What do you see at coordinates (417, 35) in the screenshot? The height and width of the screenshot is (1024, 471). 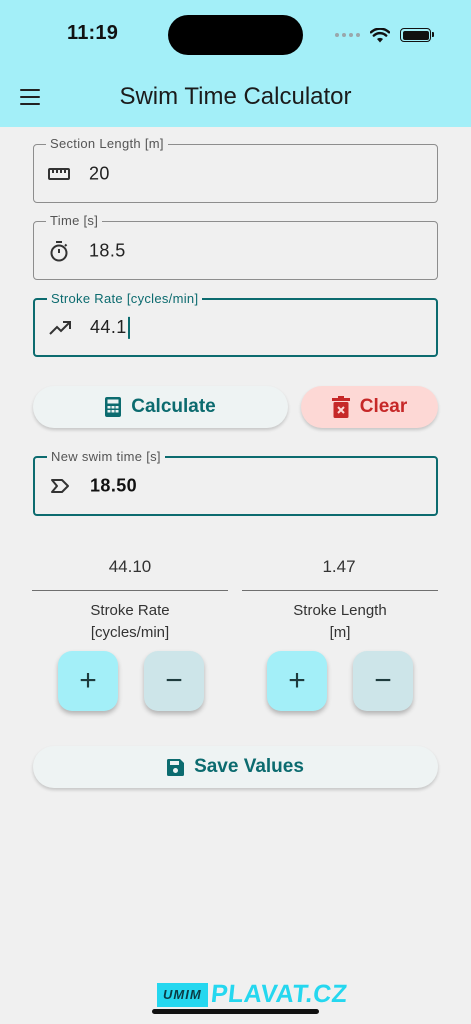 I see `battery-icon` at bounding box center [417, 35].